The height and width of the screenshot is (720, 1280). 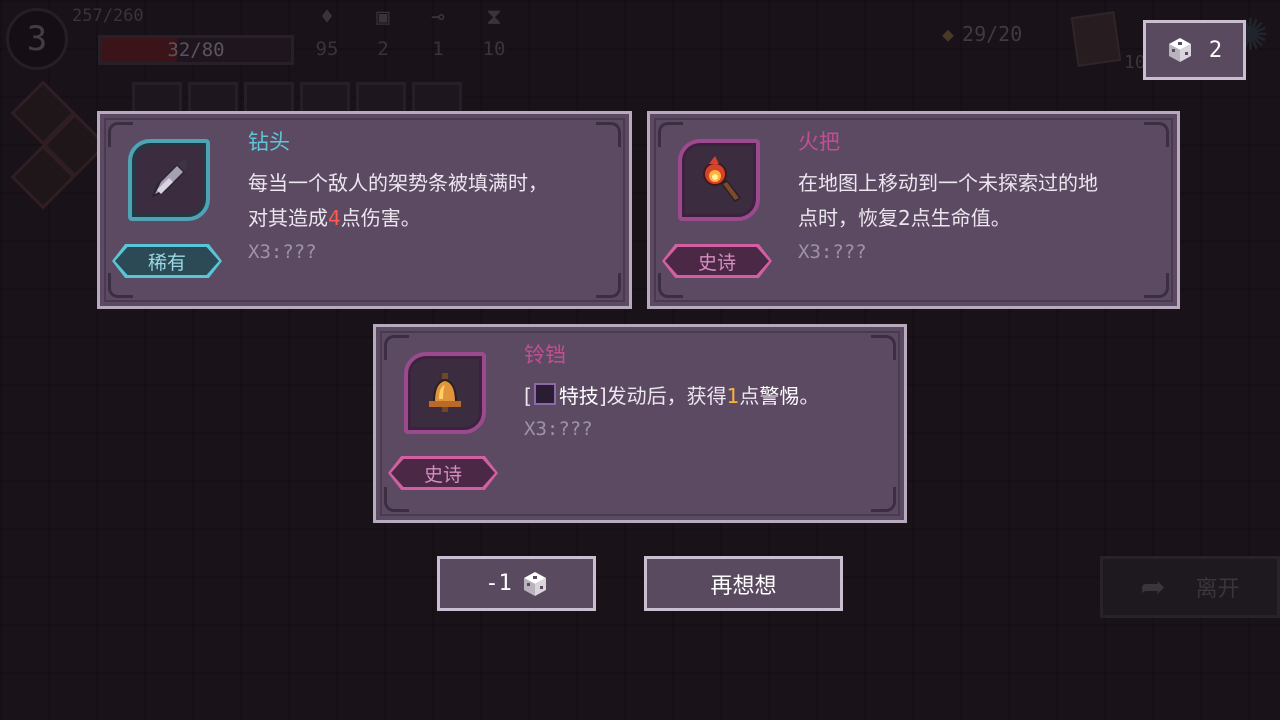 I want to click on torch-icon, so click(x=722, y=179).